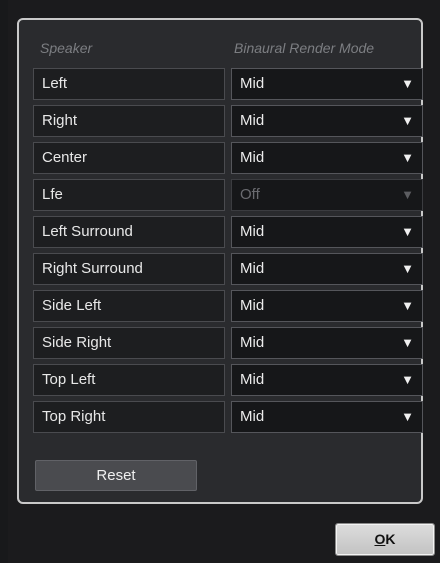 The image size is (440, 563). Describe the element at coordinates (129, 343) in the screenshot. I see `speaker-name: Side Right` at that location.